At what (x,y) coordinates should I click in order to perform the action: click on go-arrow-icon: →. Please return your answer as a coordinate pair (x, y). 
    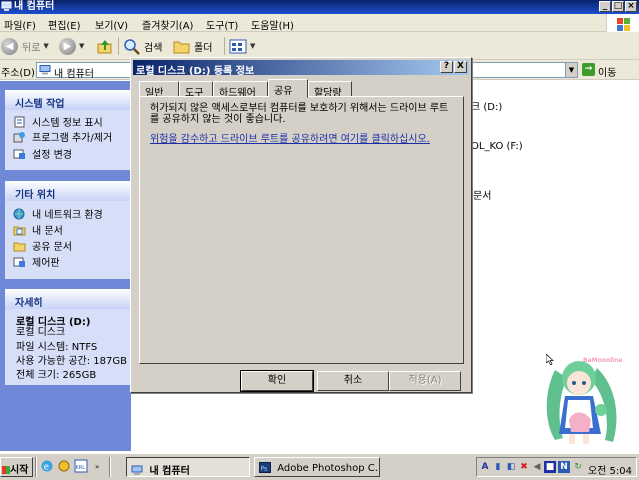
    Looking at the image, I should click on (588, 69).